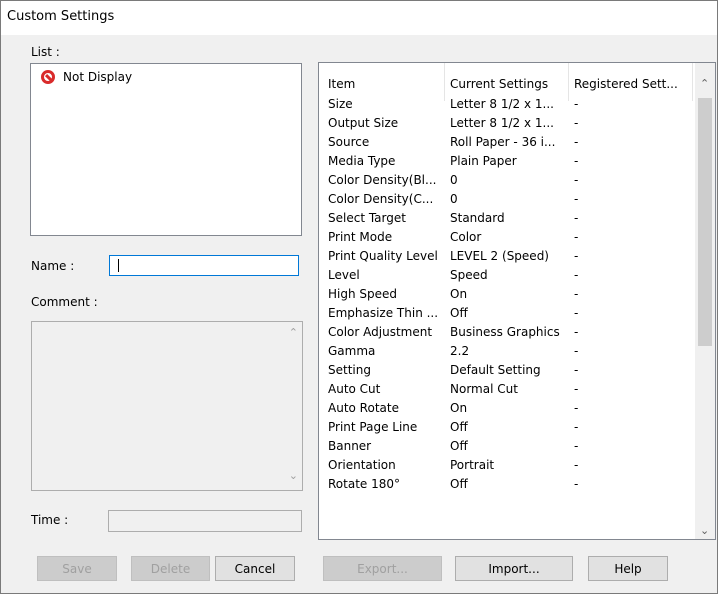 This screenshot has width=718, height=594. I want to click on table-row: Gamma 2.2 -, so click(506, 353).